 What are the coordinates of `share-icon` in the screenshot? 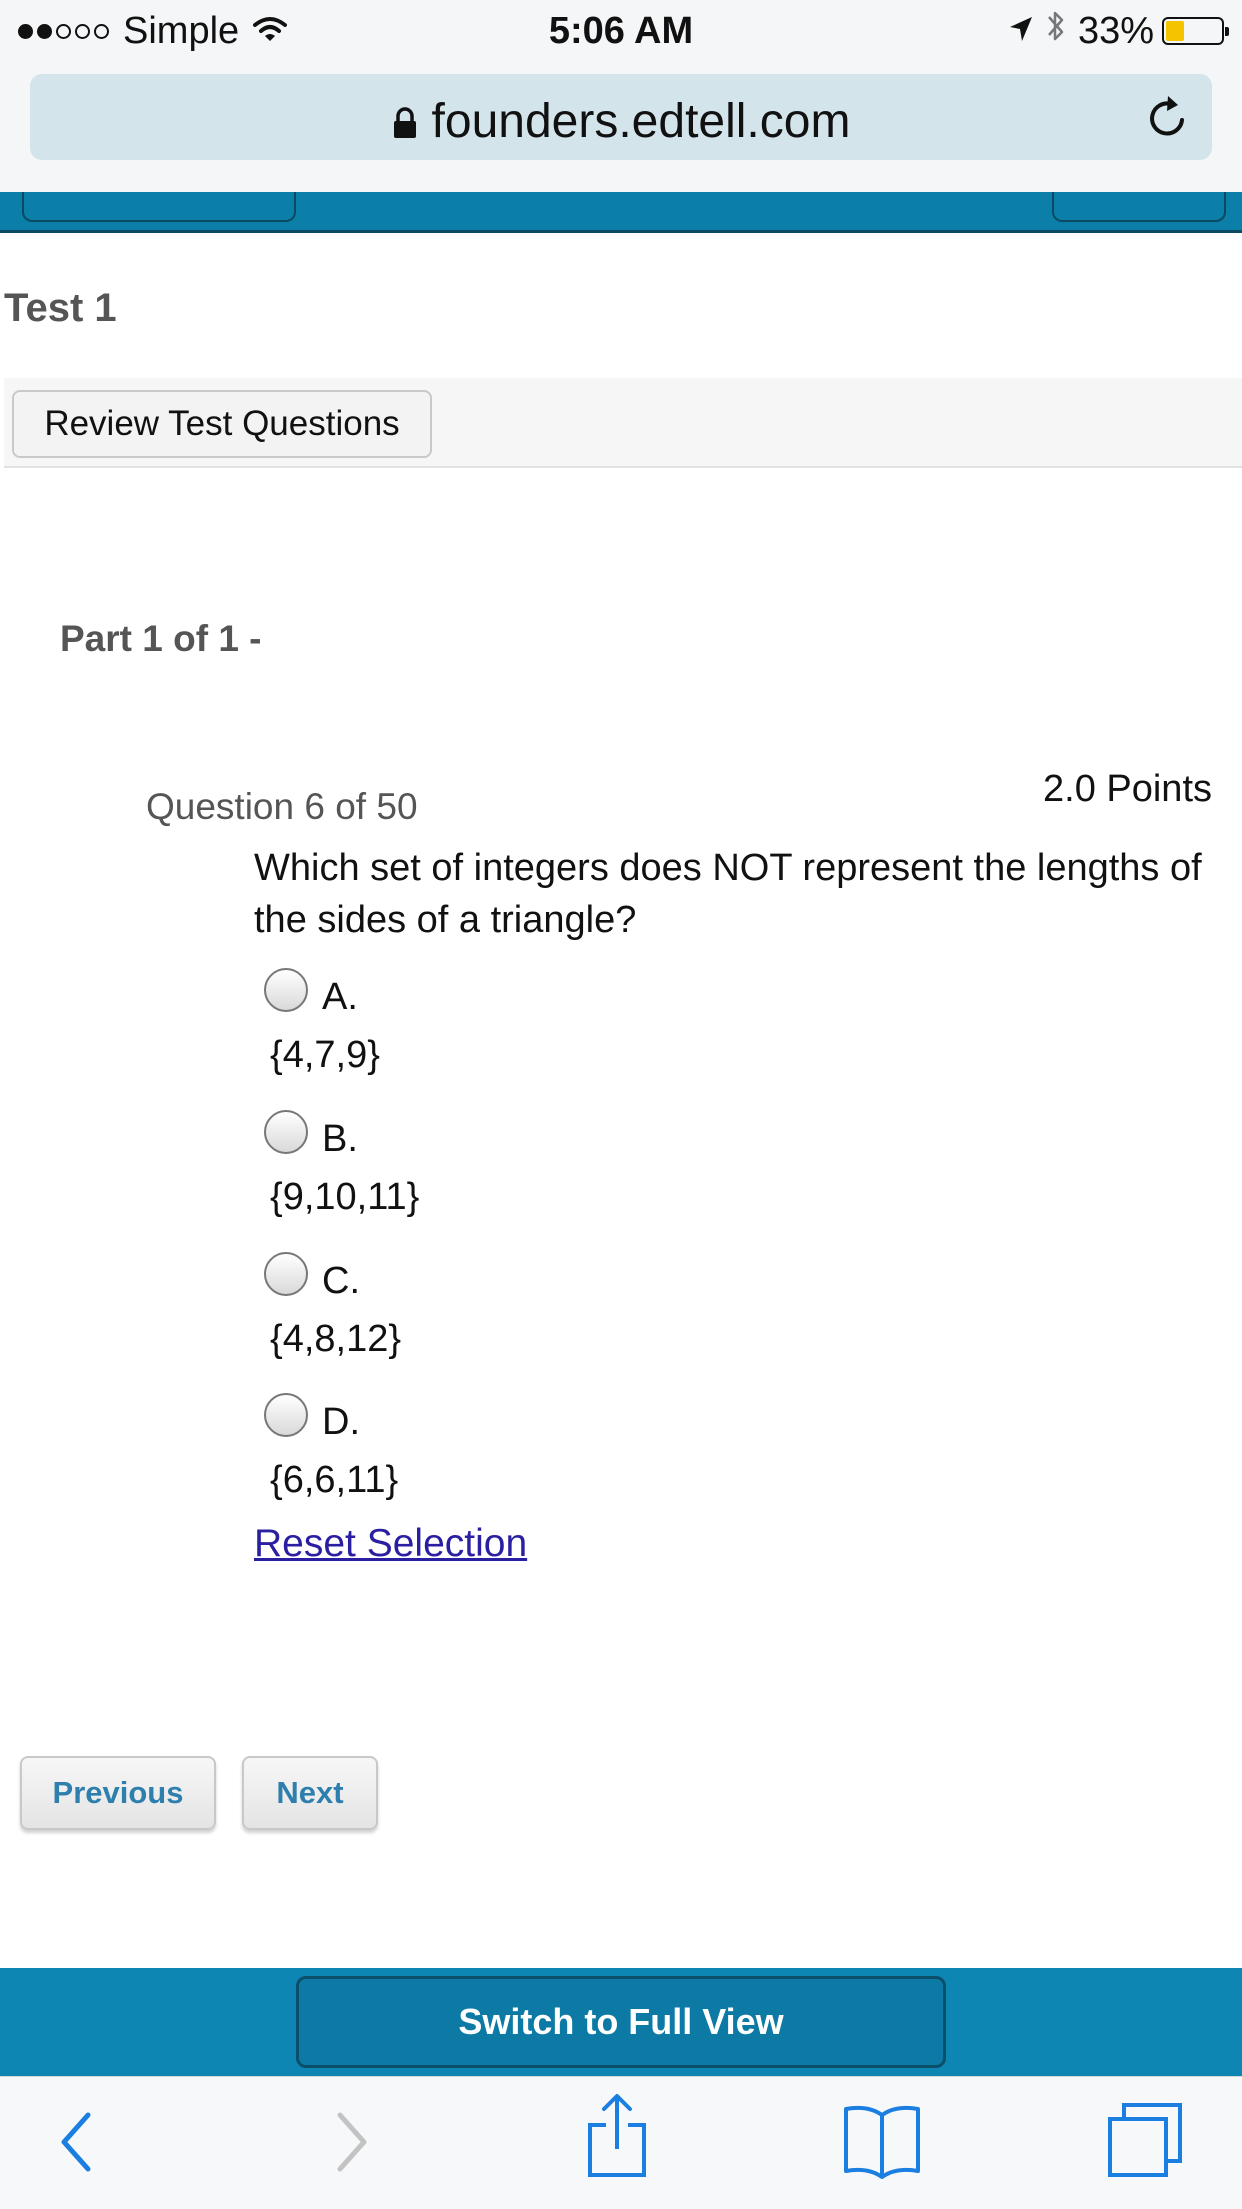 It's located at (617, 2138).